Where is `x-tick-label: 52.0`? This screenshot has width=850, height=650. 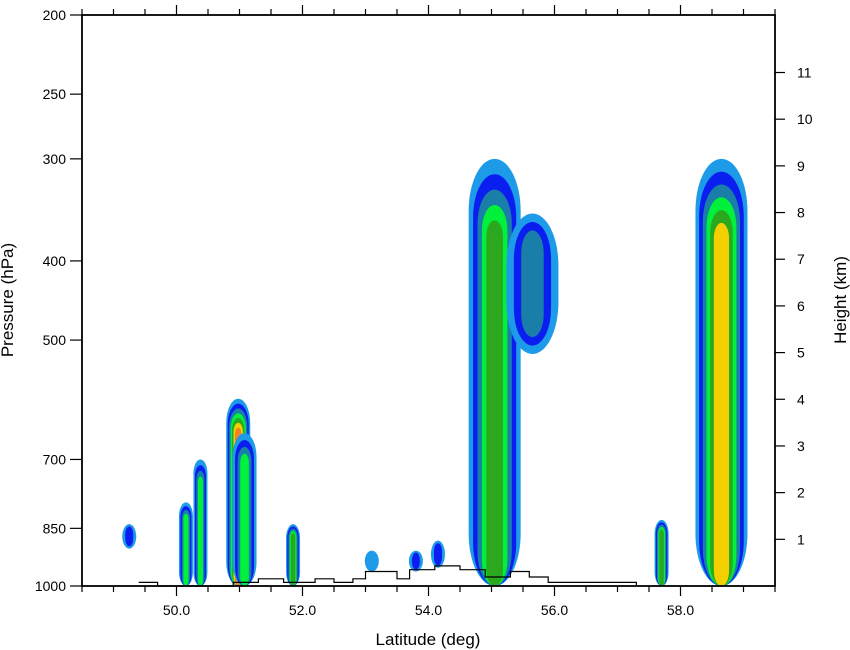 x-tick-label: 52.0 is located at coordinates (302, 610).